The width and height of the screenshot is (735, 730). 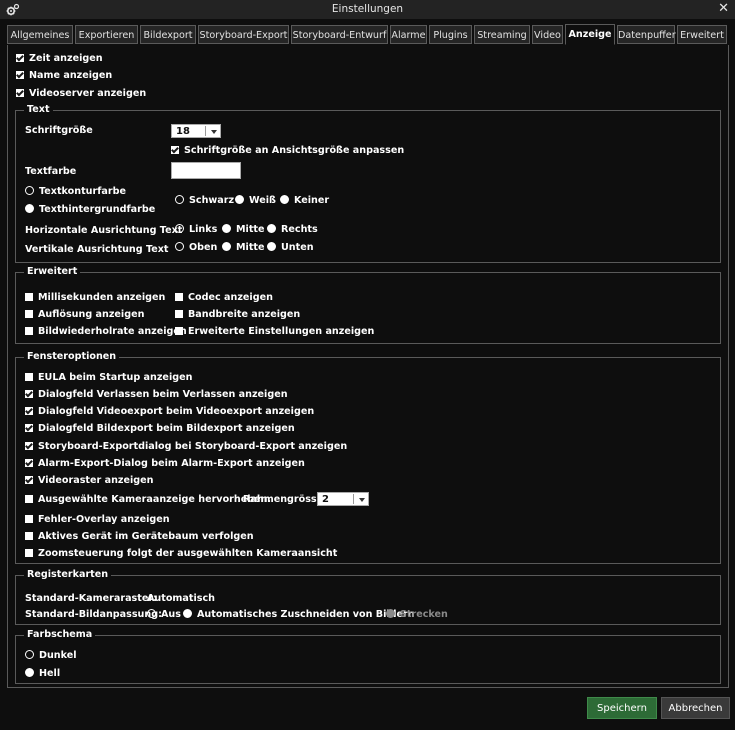 What do you see at coordinates (299, 615) in the screenshot?
I see `fit-autocrop-radio: Automatisches Zuschneiden von Bildern` at bounding box center [299, 615].